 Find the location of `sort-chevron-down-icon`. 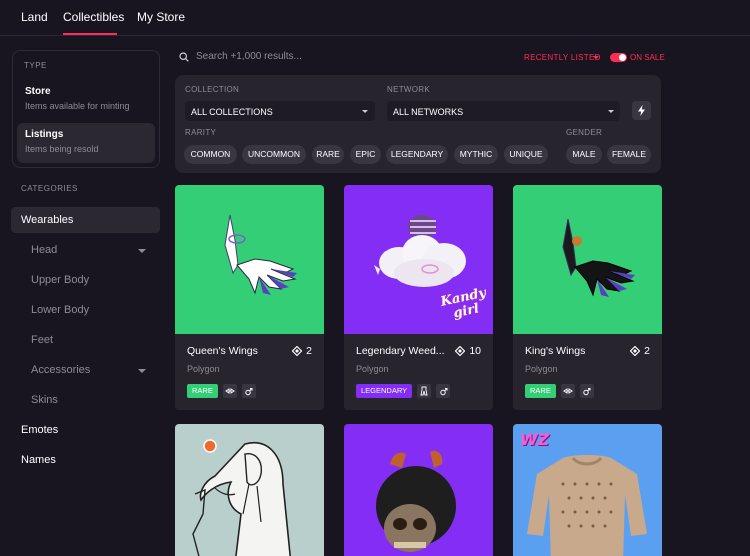

sort-chevron-down-icon is located at coordinates (596, 57).